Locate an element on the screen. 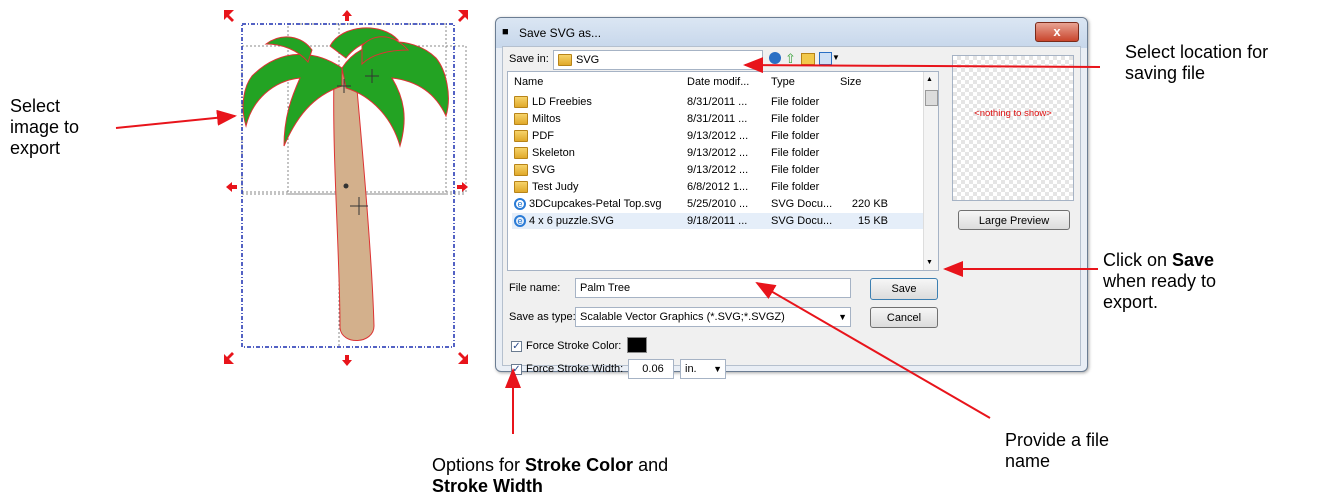  arrow-select-image is located at coordinates (176, 119).